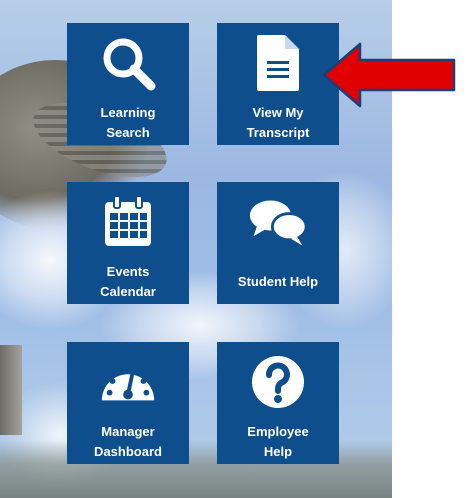 The height and width of the screenshot is (498, 475). I want to click on document-icon, so click(278, 63).